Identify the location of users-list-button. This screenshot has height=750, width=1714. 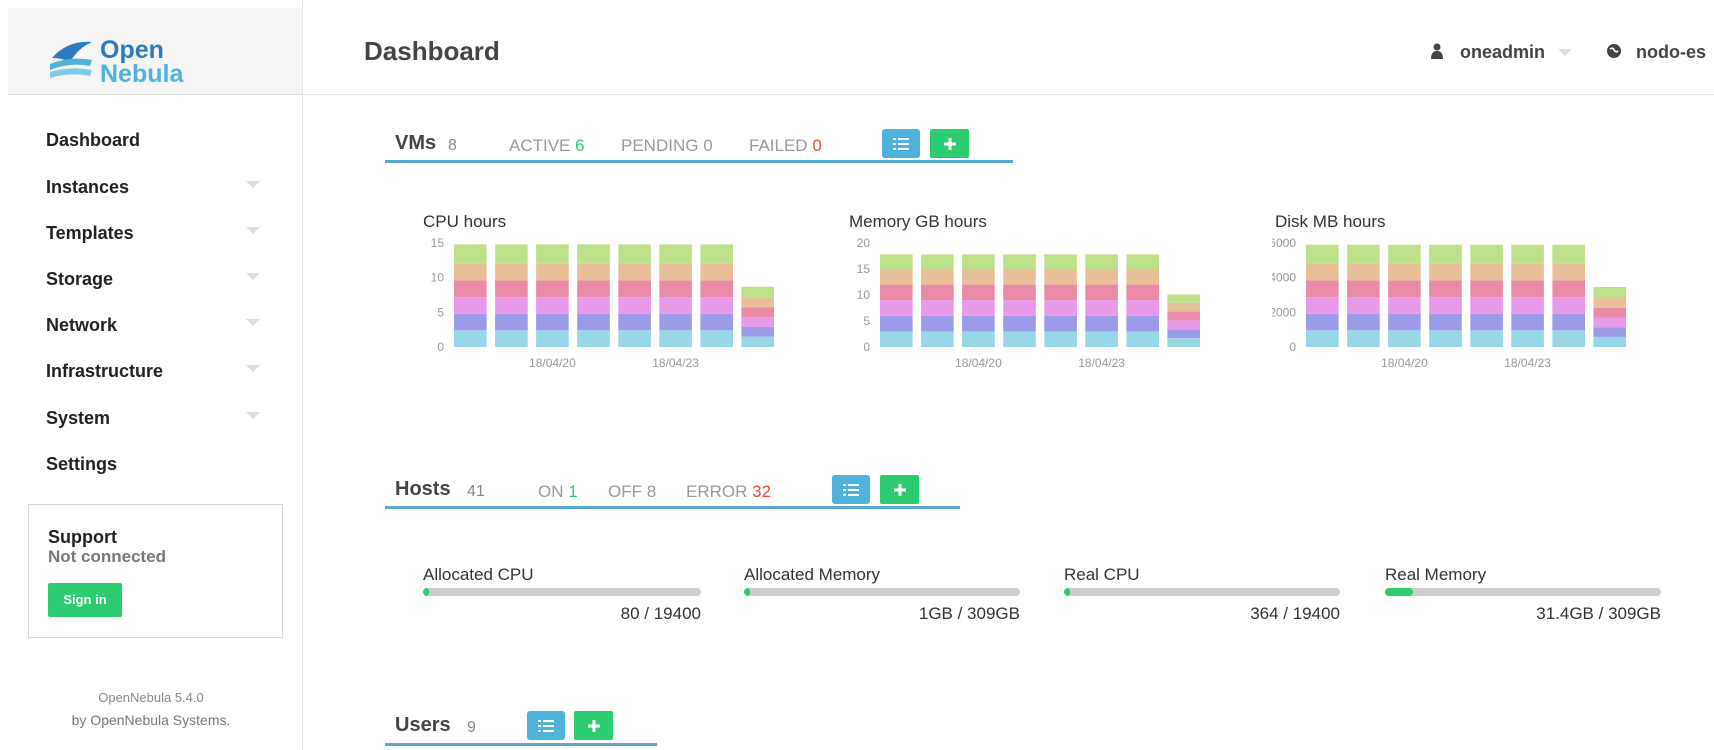
(546, 725).